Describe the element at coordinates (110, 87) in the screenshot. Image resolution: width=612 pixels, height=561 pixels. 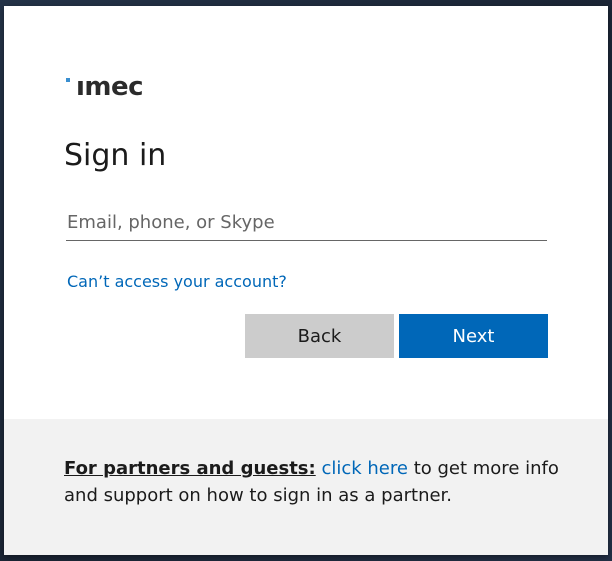
I see `logo-text: ımec` at that location.